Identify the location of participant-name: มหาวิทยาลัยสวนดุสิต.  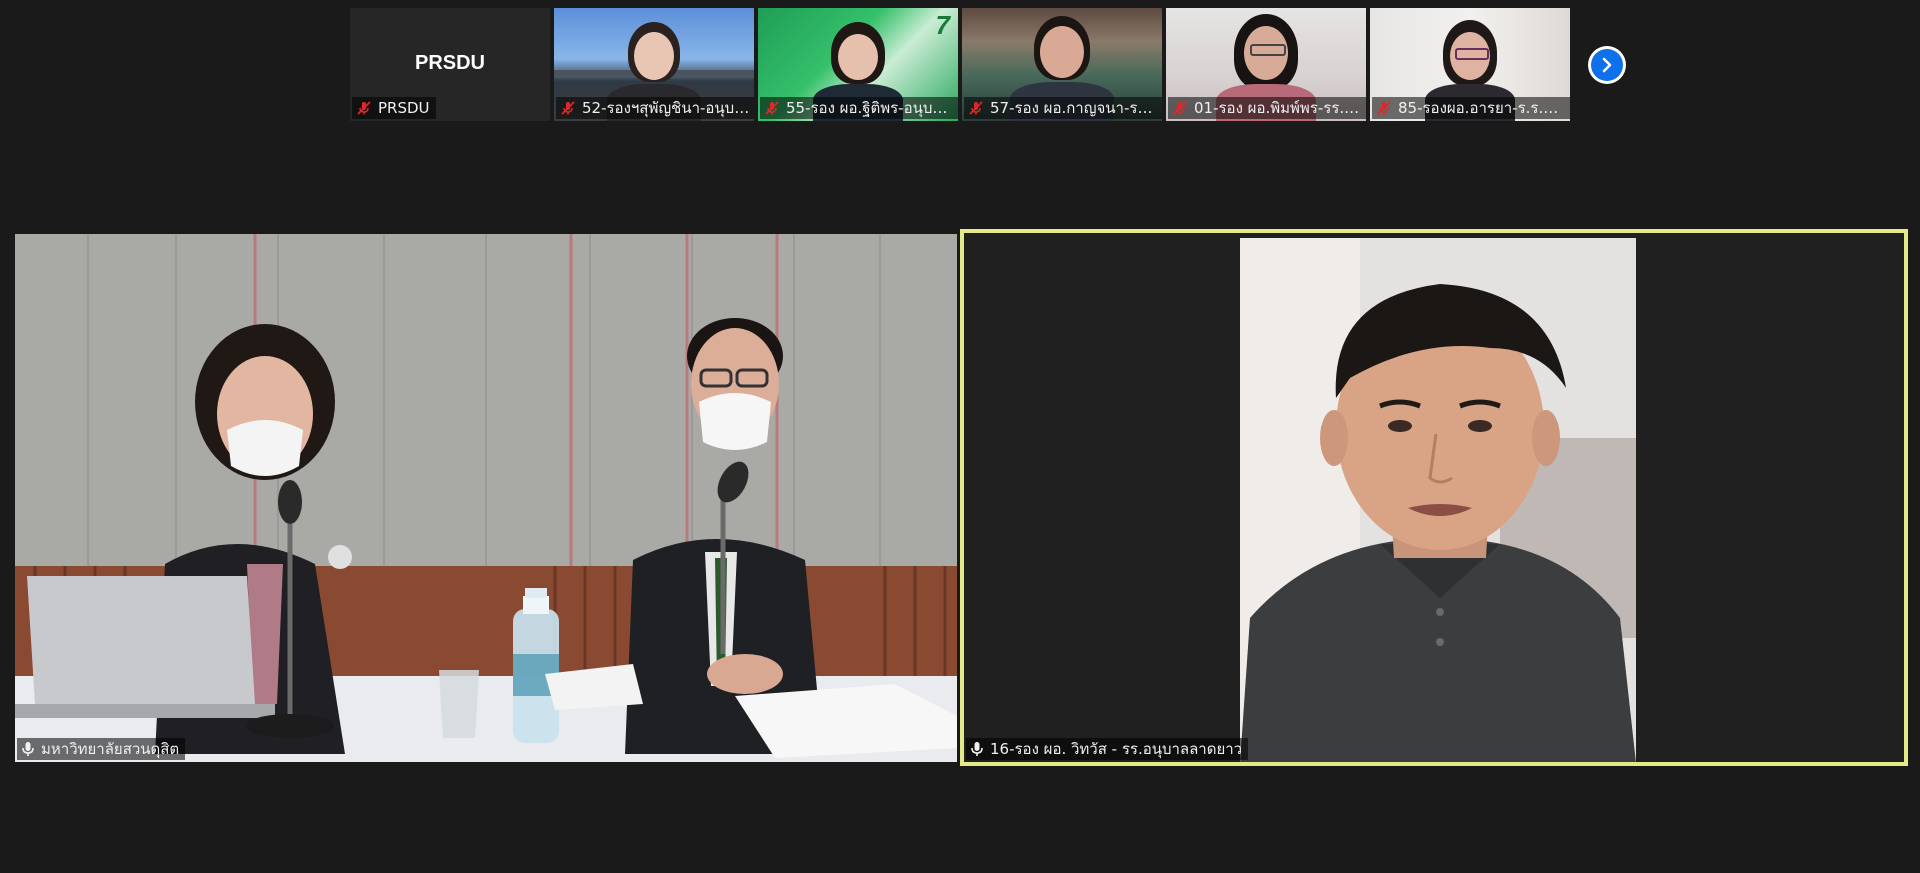
(110, 749).